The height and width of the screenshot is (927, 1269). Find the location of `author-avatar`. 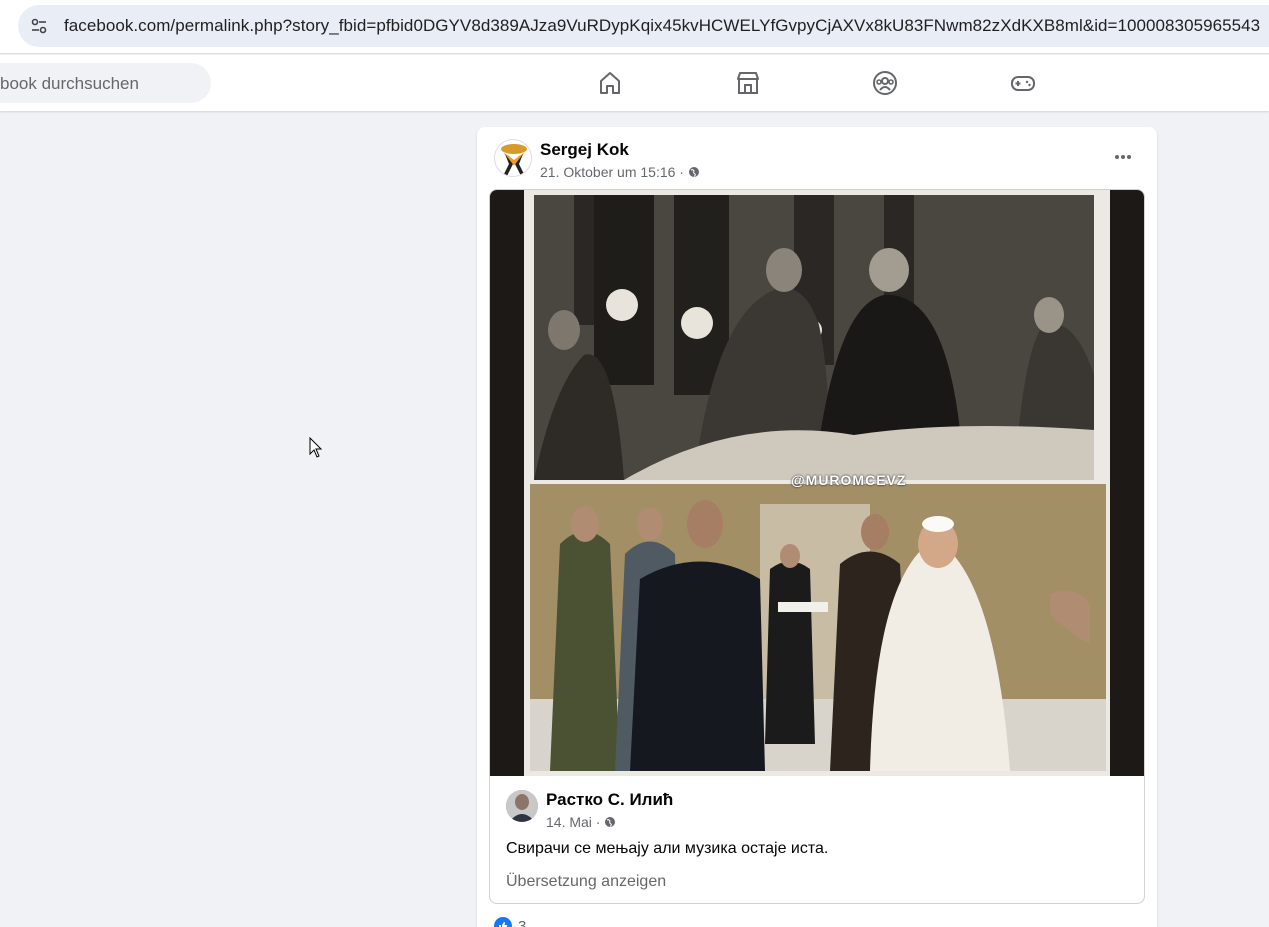

author-avatar is located at coordinates (513, 158).